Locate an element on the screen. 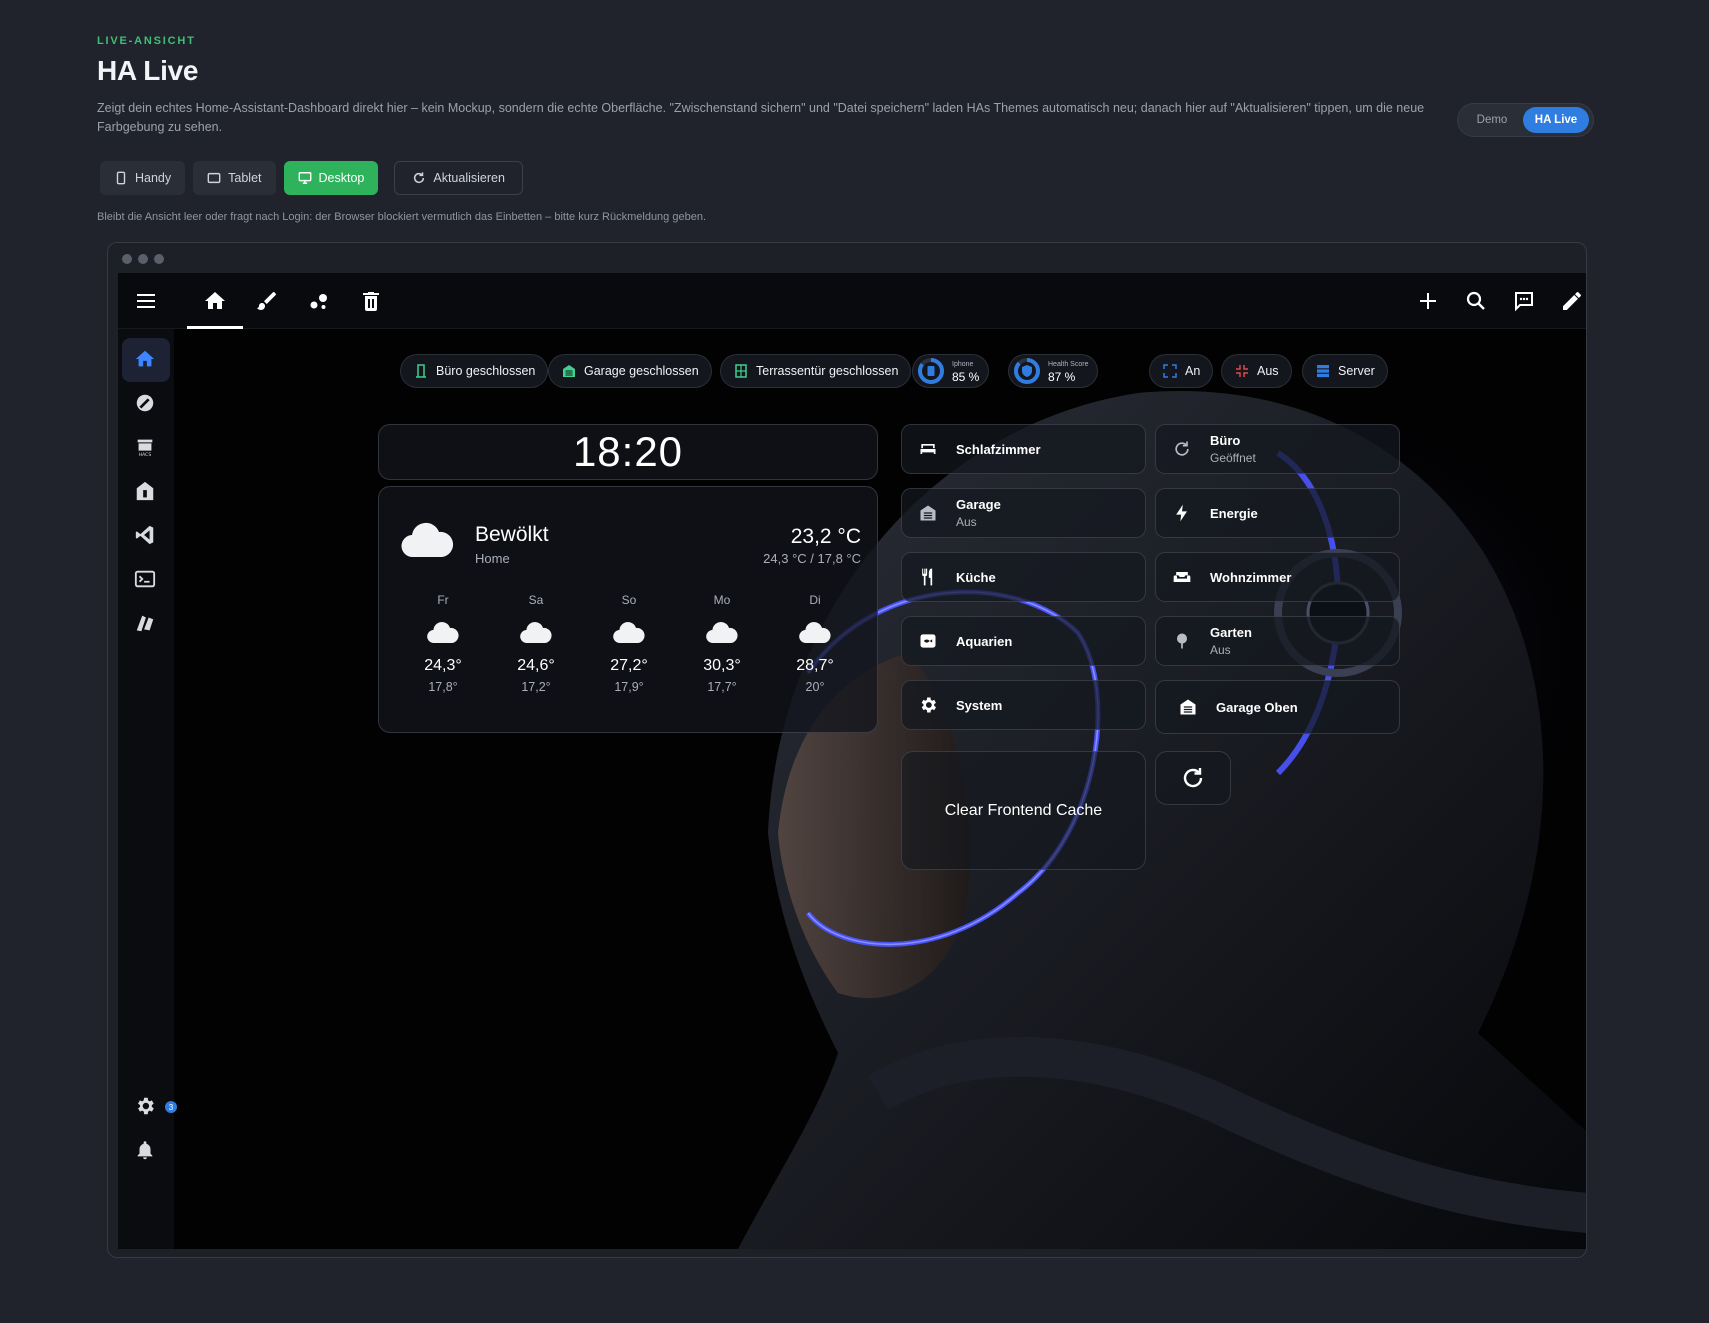 The width and height of the screenshot is (1709, 1323). lightning-icon is located at coordinates (1182, 513).